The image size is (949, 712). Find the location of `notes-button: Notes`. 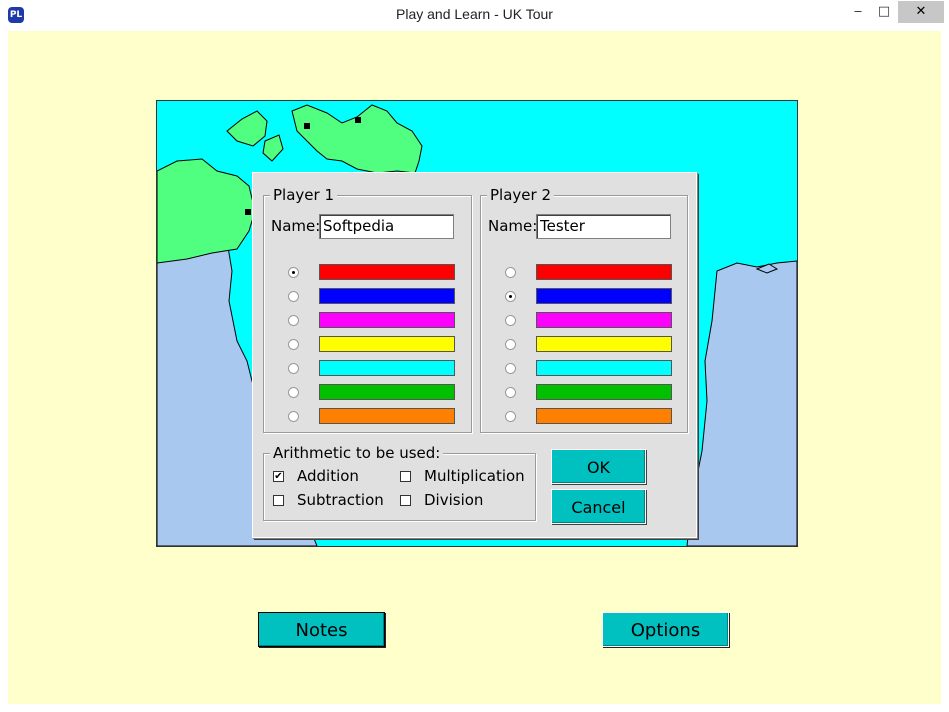

notes-button: Notes is located at coordinates (321, 629).